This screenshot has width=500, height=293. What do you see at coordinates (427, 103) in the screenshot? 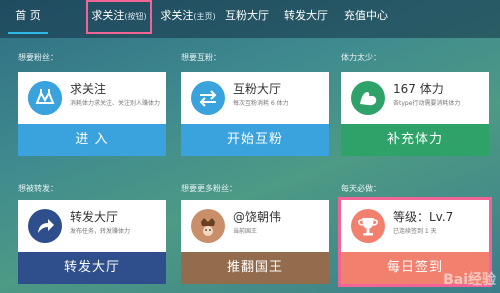
I see `card-stamina-desc: 各type行动需要消耗体力` at bounding box center [427, 103].